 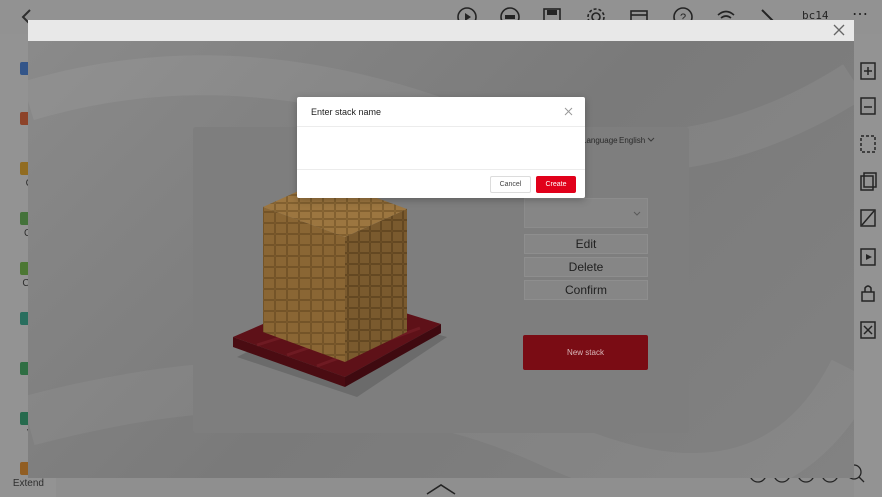 I want to click on enter-stack-name-dialog: Enter stack name Cancel Create, so click(x=441, y=147).